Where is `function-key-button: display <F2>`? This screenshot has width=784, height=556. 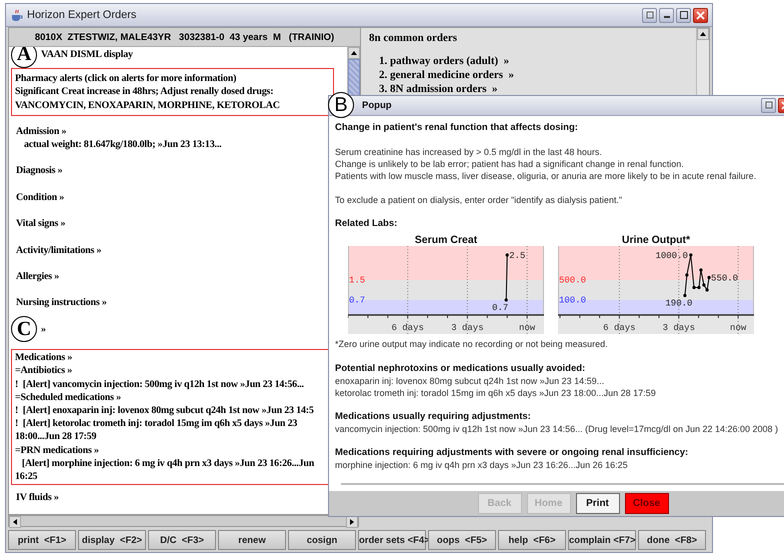
function-key-button: display <F2> is located at coordinates (112, 540).